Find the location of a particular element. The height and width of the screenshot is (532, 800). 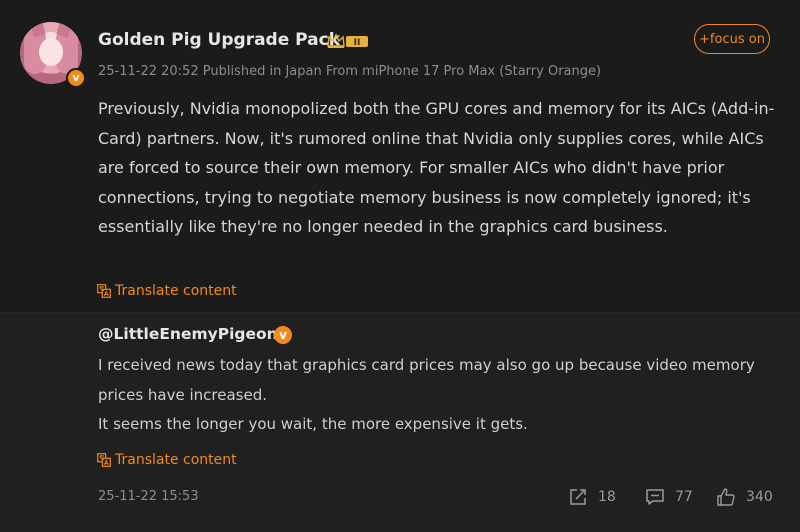

share-count: 18 is located at coordinates (607, 497).